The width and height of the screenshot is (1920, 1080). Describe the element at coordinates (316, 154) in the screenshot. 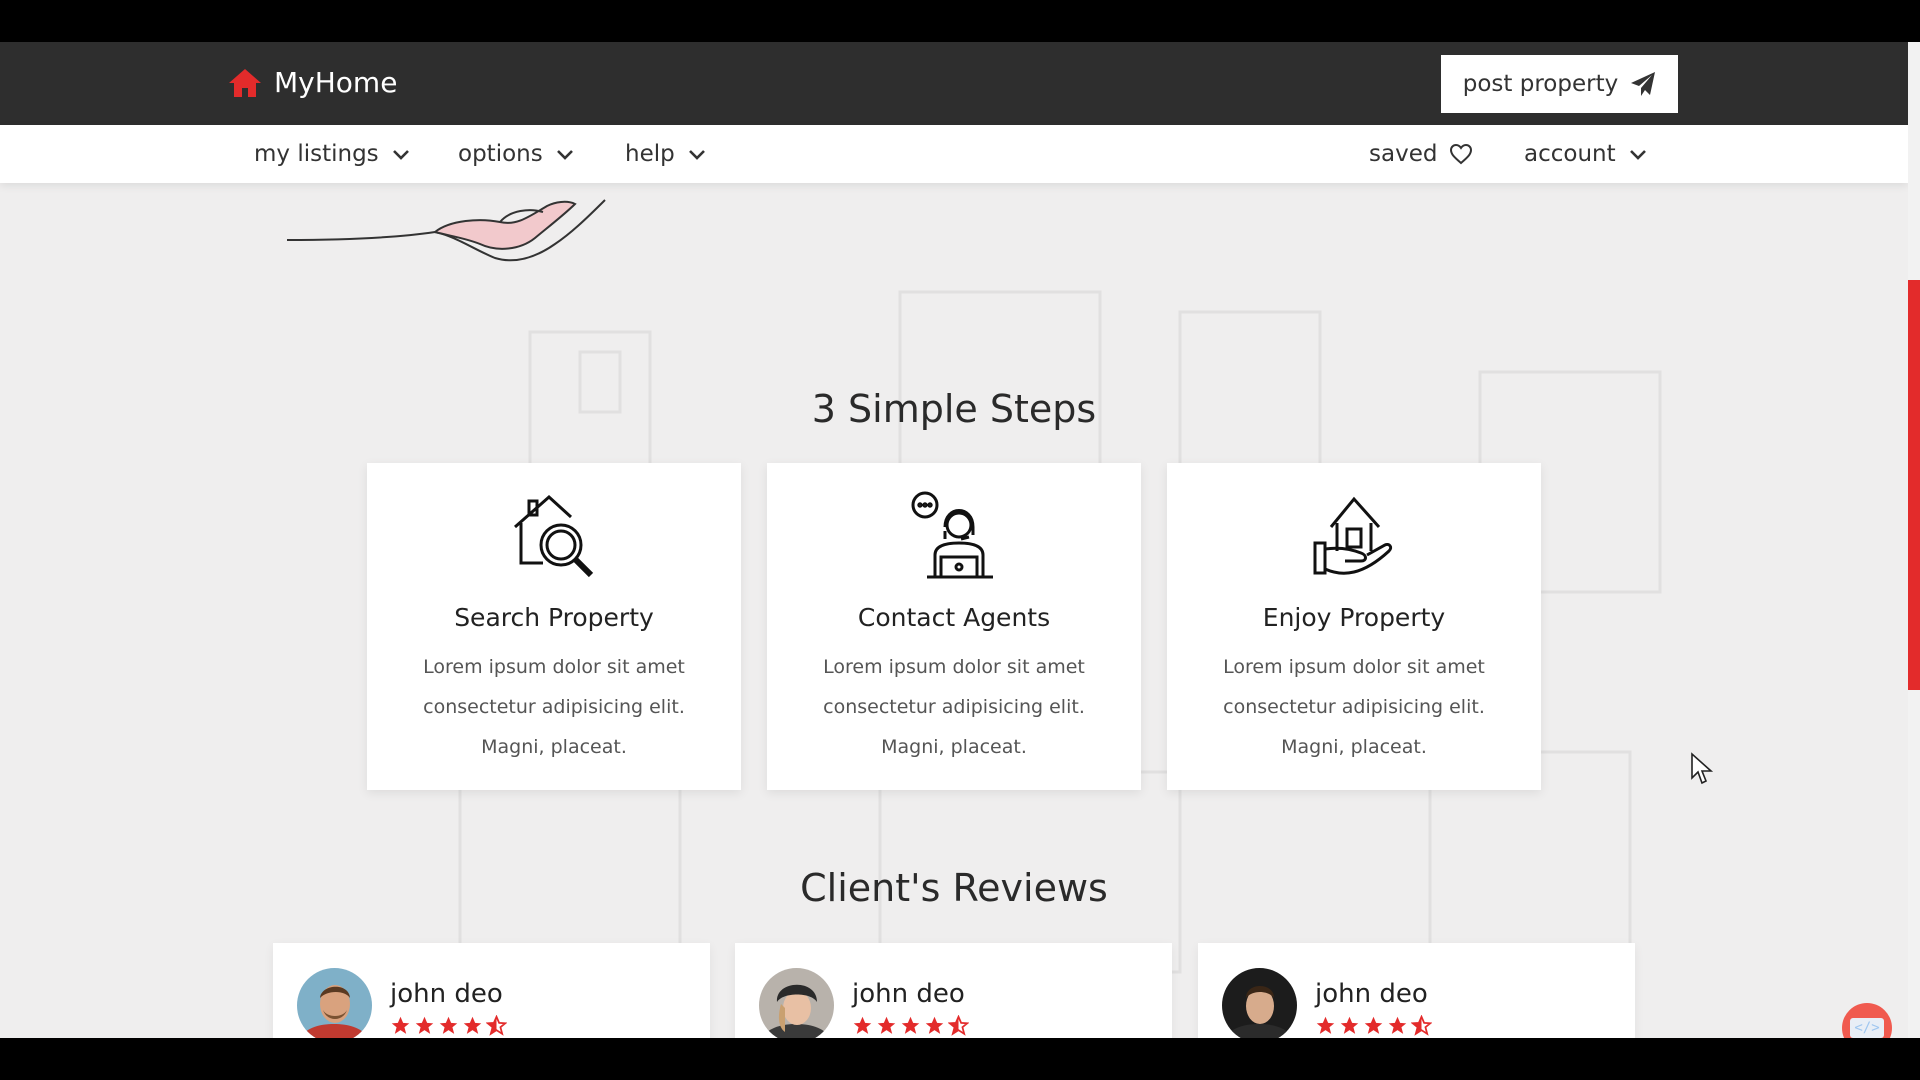

I see `nav-my-listings-label: my listings` at that location.